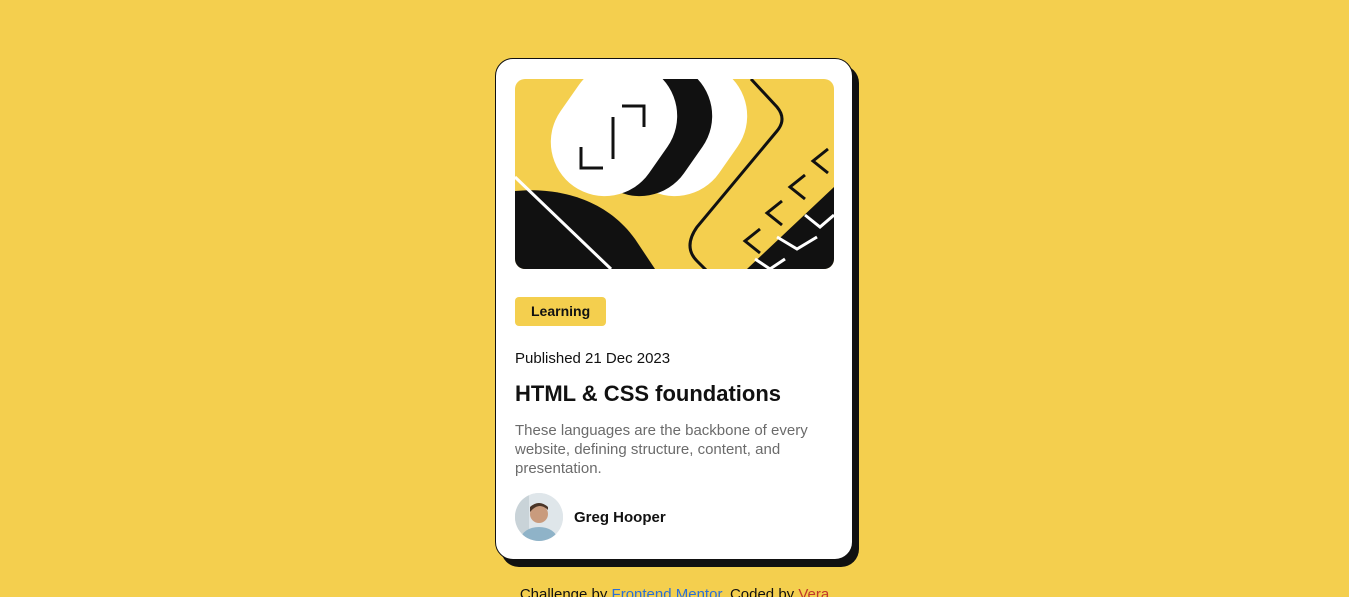 The height and width of the screenshot is (597, 1349). Describe the element at coordinates (563, 591) in the screenshot. I see `attribution-prefix: Challenge by` at that location.